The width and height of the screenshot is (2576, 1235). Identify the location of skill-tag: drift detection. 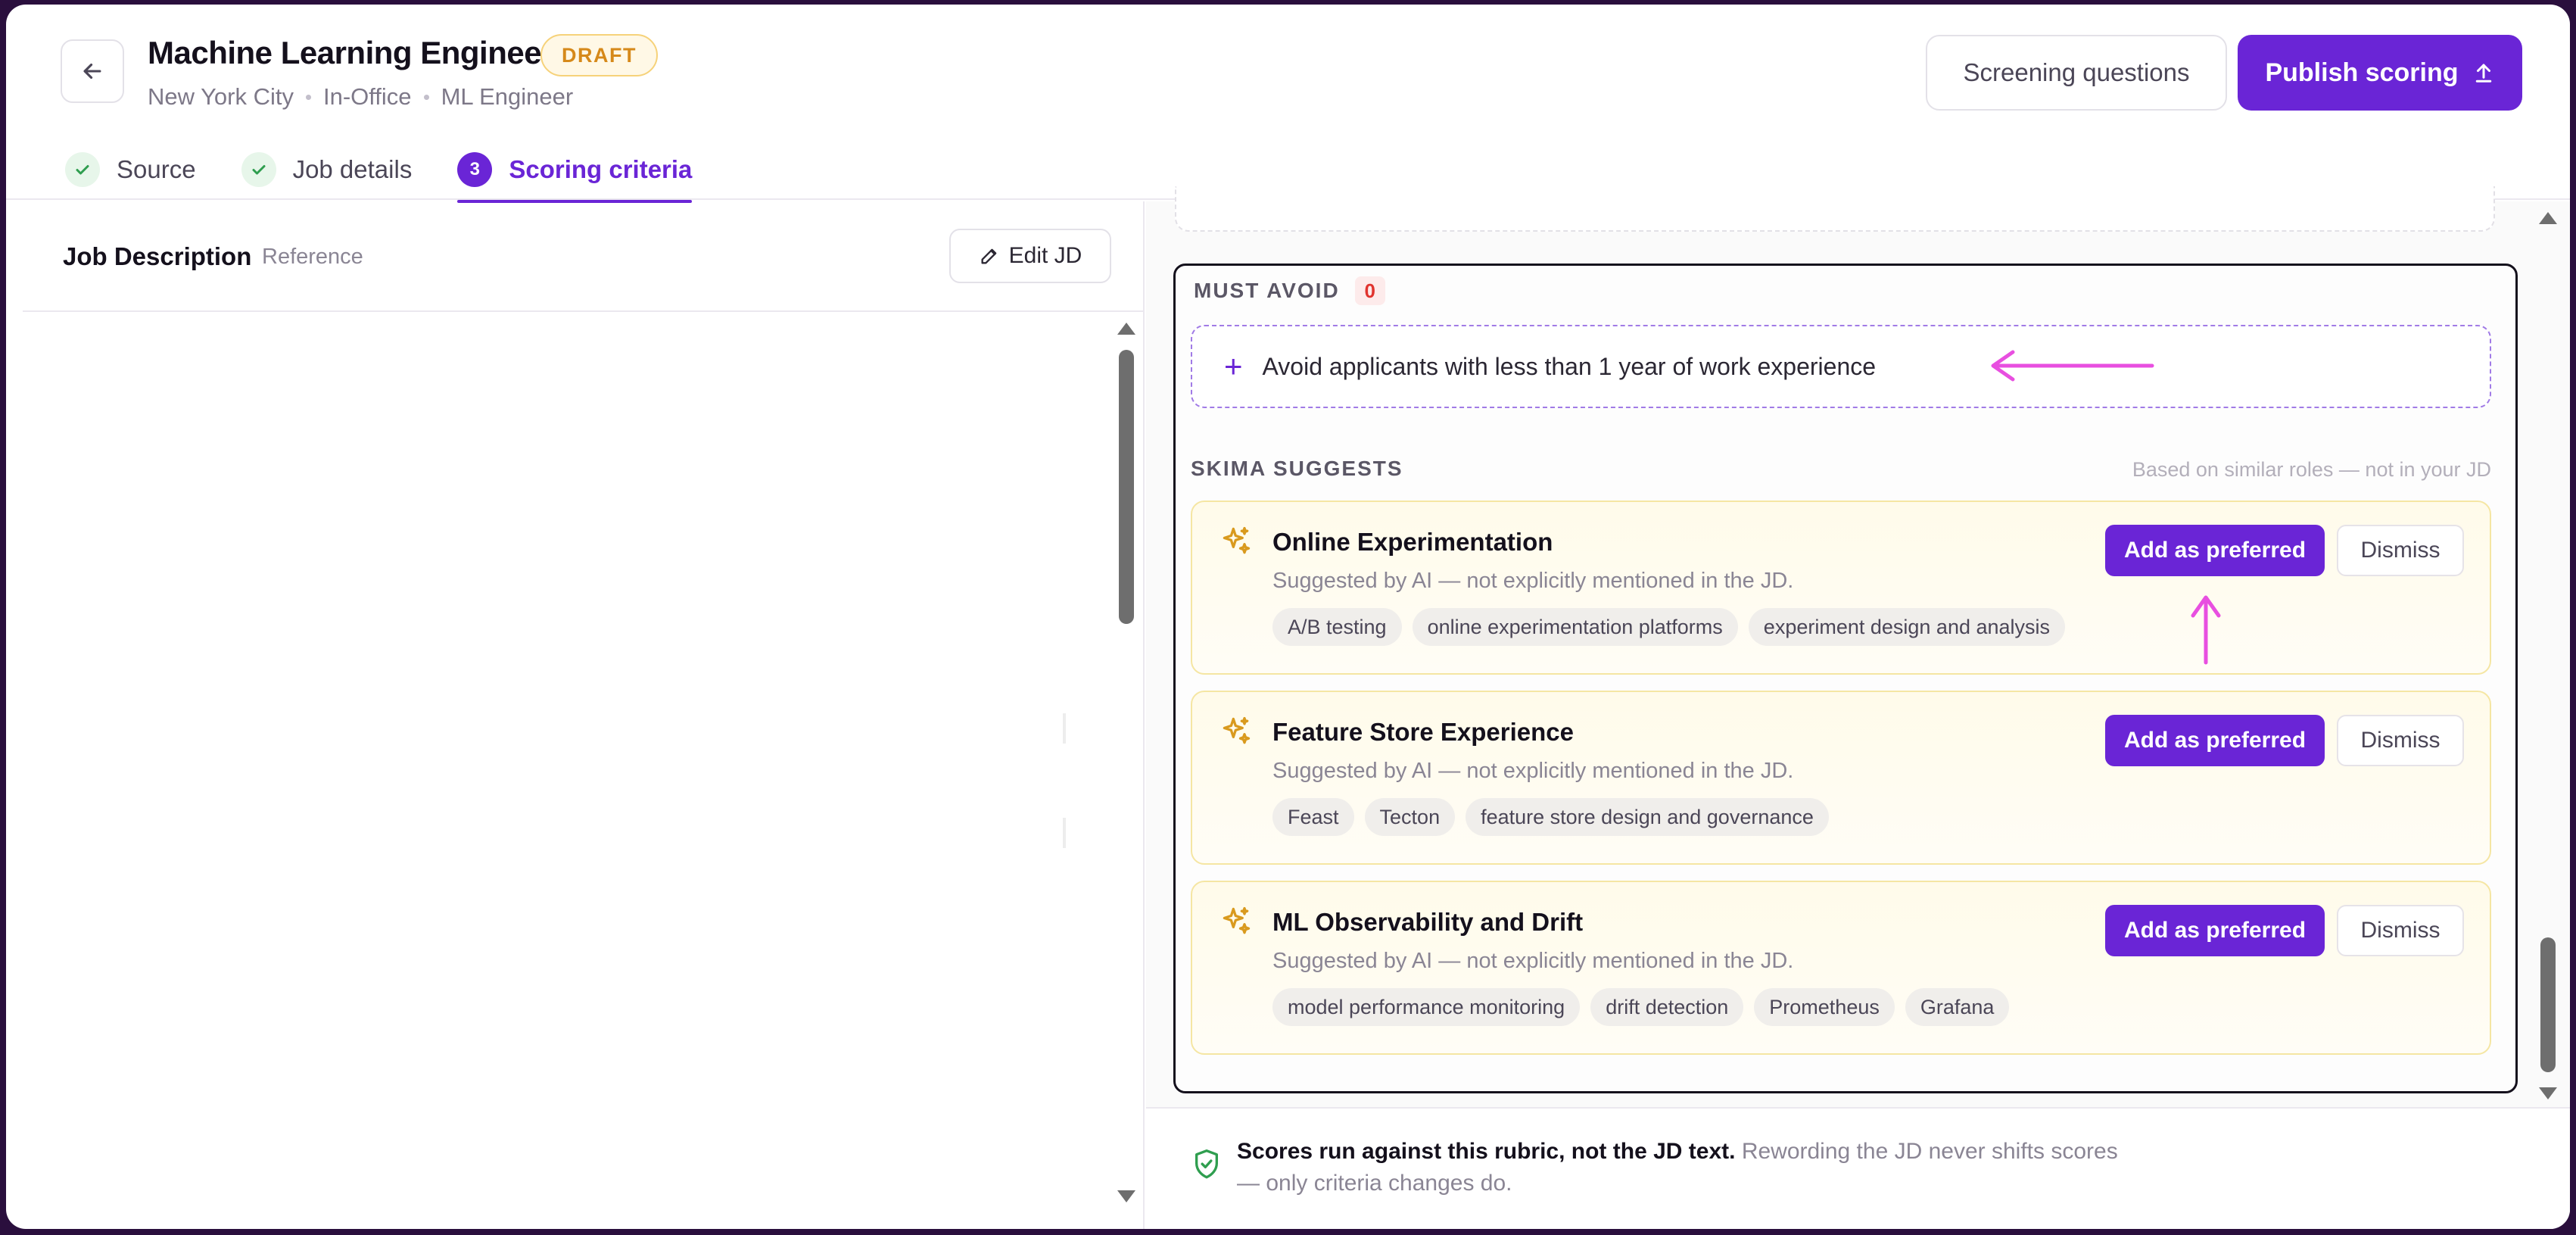
(1667, 1007).